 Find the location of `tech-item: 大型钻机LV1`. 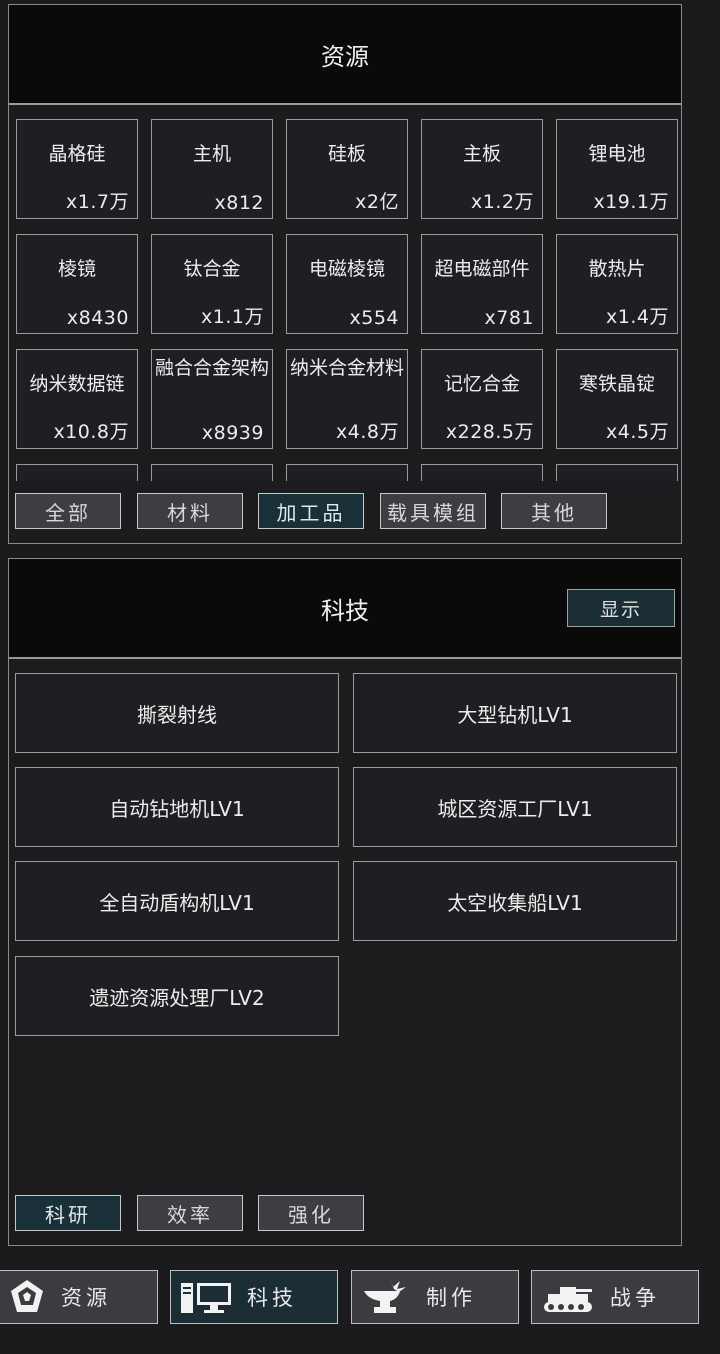

tech-item: 大型钻机LV1 is located at coordinates (515, 713).